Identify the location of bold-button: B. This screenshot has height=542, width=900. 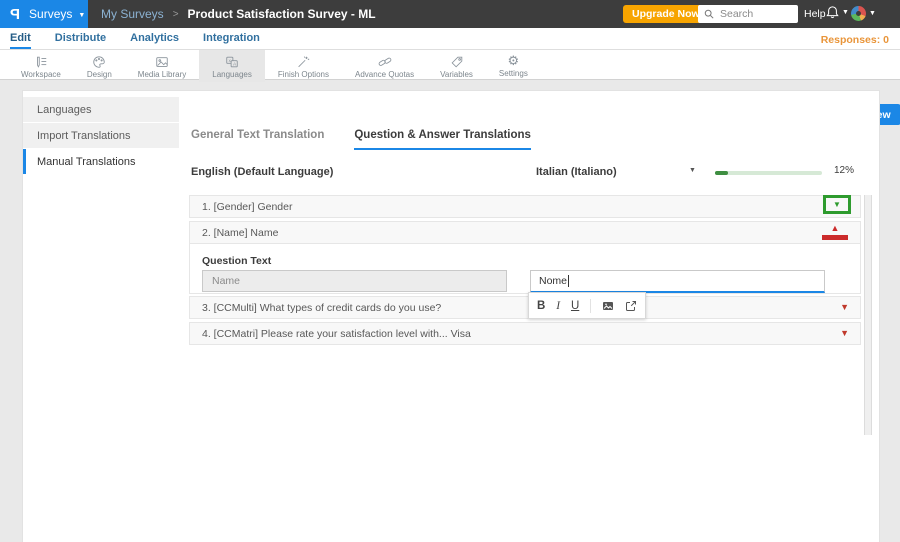
(541, 306).